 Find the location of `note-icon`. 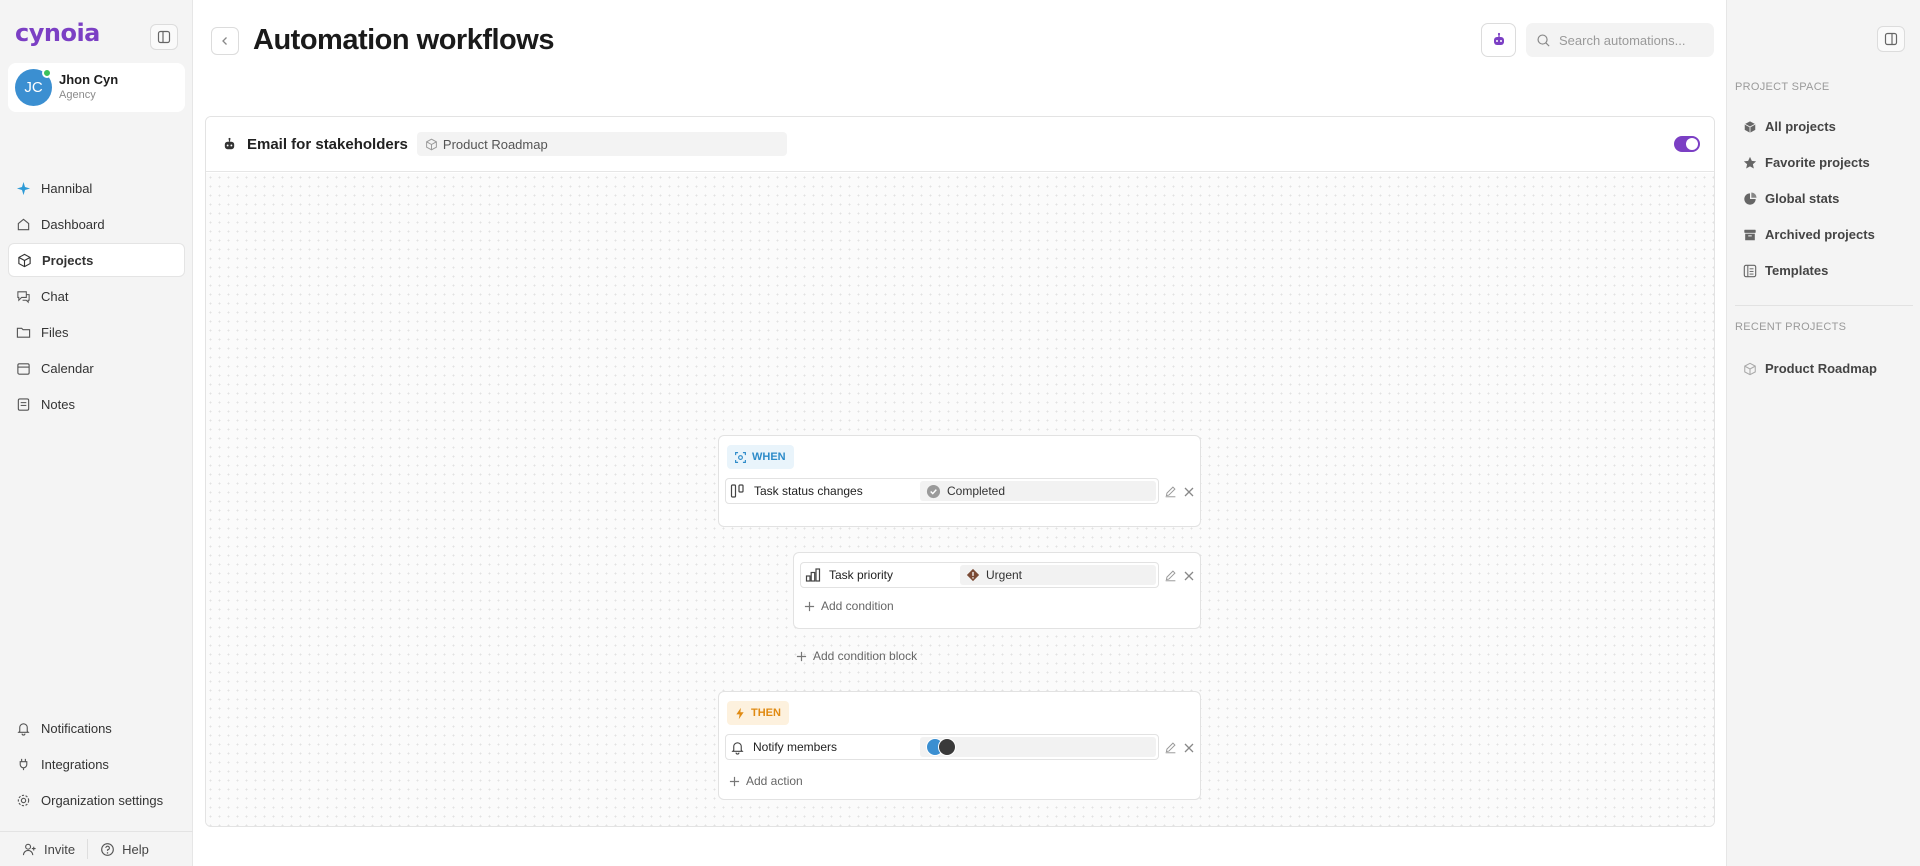

note-icon is located at coordinates (23, 404).